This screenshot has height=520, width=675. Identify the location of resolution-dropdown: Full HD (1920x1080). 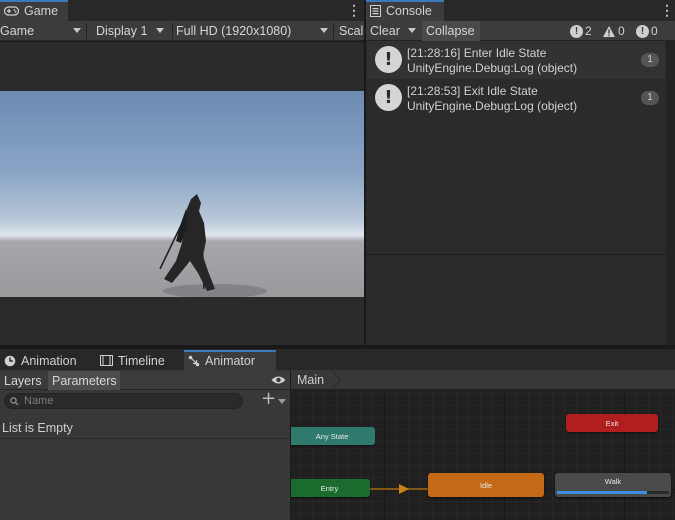
(254, 31).